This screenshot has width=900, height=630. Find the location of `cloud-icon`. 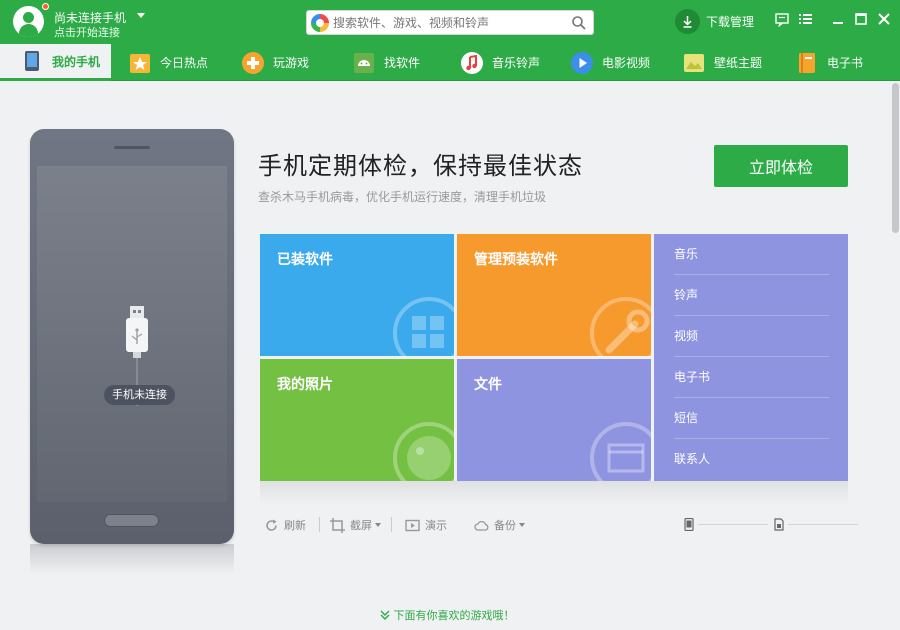

cloud-icon is located at coordinates (481, 525).